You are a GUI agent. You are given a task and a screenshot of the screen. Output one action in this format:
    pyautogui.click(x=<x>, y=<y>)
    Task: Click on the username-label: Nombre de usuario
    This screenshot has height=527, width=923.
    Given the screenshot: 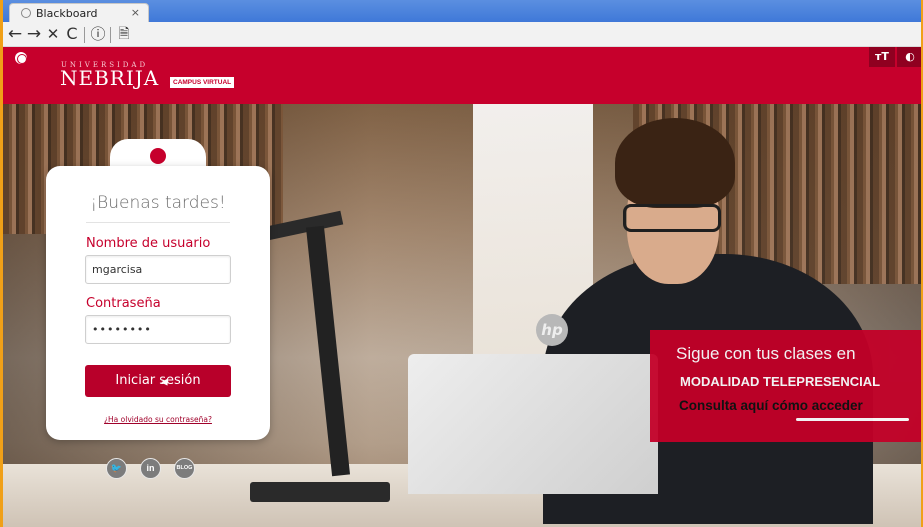 What is the action you would take?
    pyautogui.click(x=148, y=243)
    